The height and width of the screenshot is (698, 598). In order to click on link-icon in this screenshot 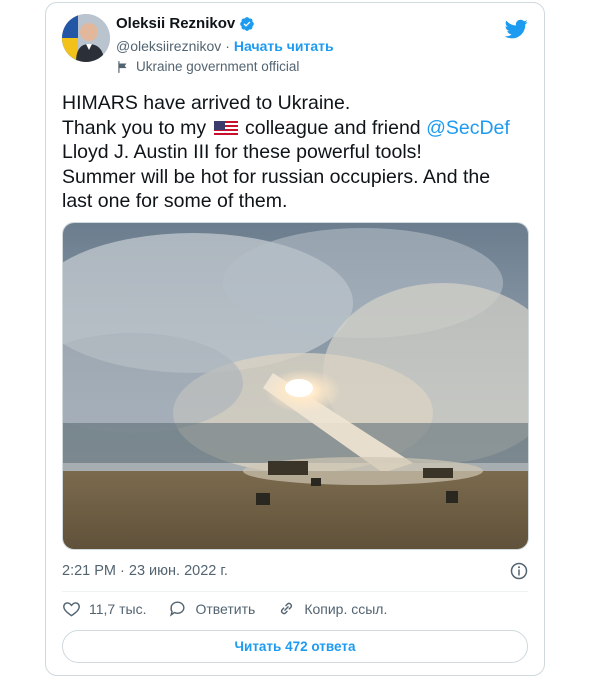, I will do `click(287, 608)`.